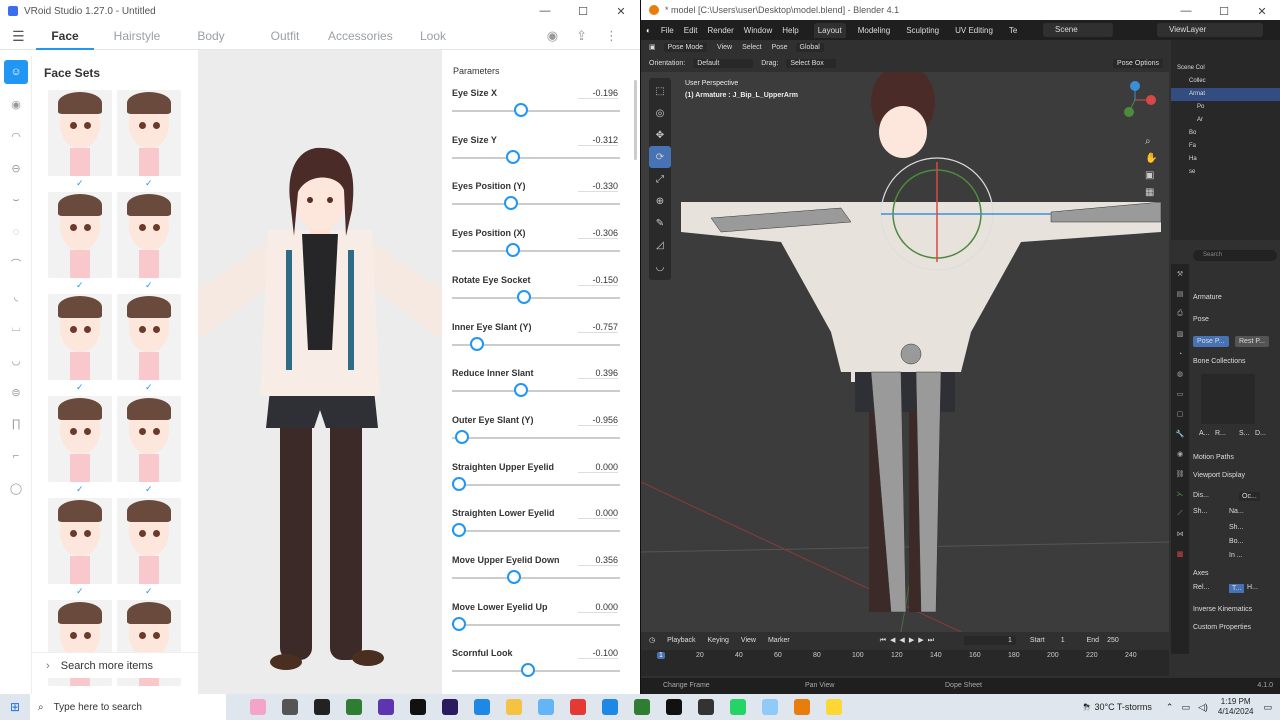 Image resolution: width=1280 pixels, height=720 pixels. I want to click on menu-edit: Edit, so click(691, 30).